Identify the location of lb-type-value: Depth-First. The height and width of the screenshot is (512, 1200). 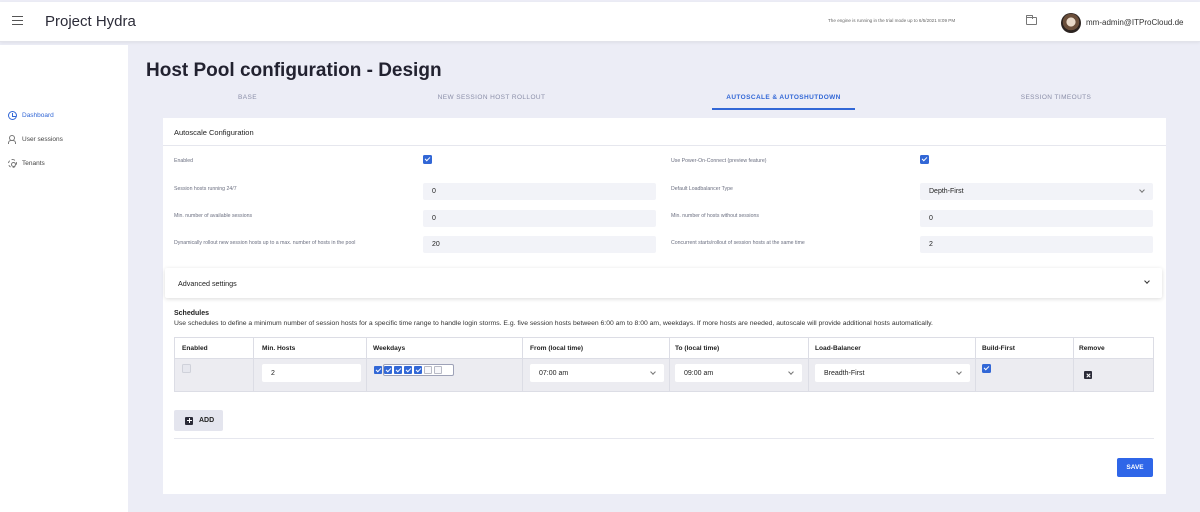
(946, 191).